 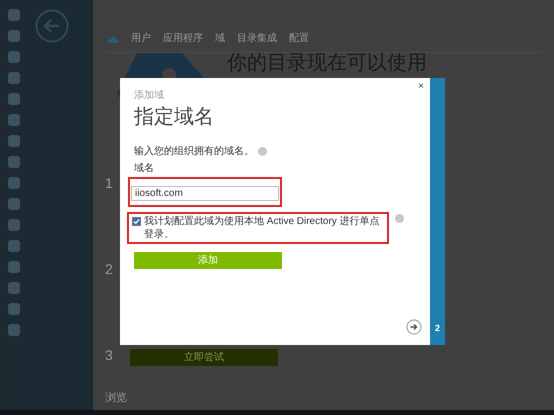 What do you see at coordinates (299, 38) in the screenshot?
I see `nav-tab: 配置` at bounding box center [299, 38].